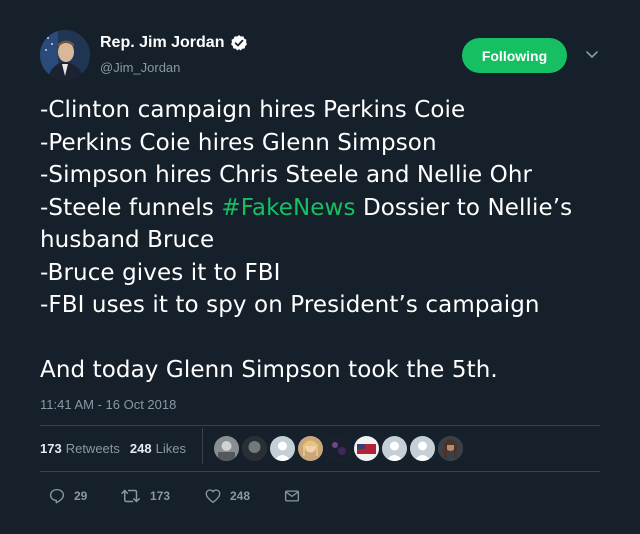  Describe the element at coordinates (160, 272) in the screenshot. I see `tweet-line: -Bruce gives it to FBI` at that location.